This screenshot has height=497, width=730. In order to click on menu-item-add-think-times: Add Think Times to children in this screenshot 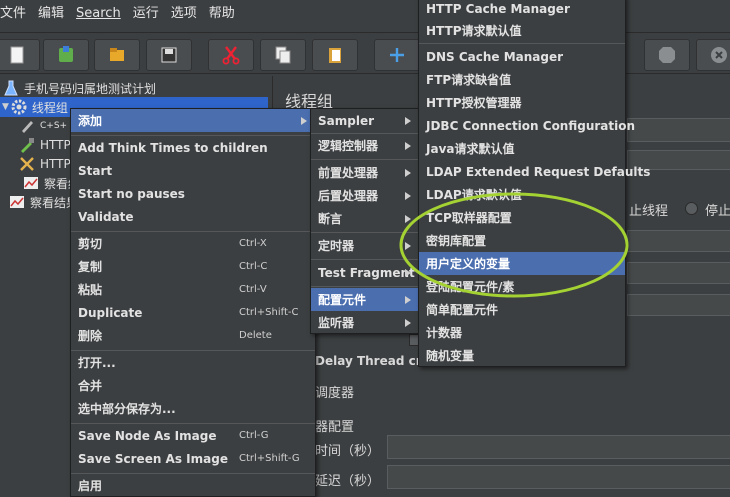, I will do `click(193, 147)`.